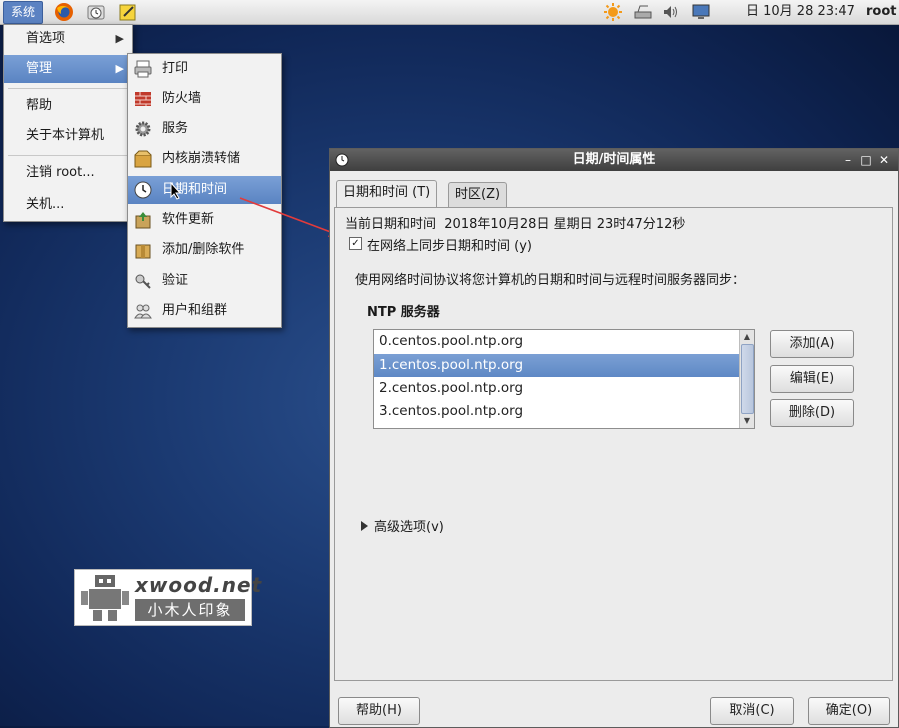 The height and width of the screenshot is (728, 899). I want to click on submenu-item-users-groups: 用户和组群, so click(204, 311).